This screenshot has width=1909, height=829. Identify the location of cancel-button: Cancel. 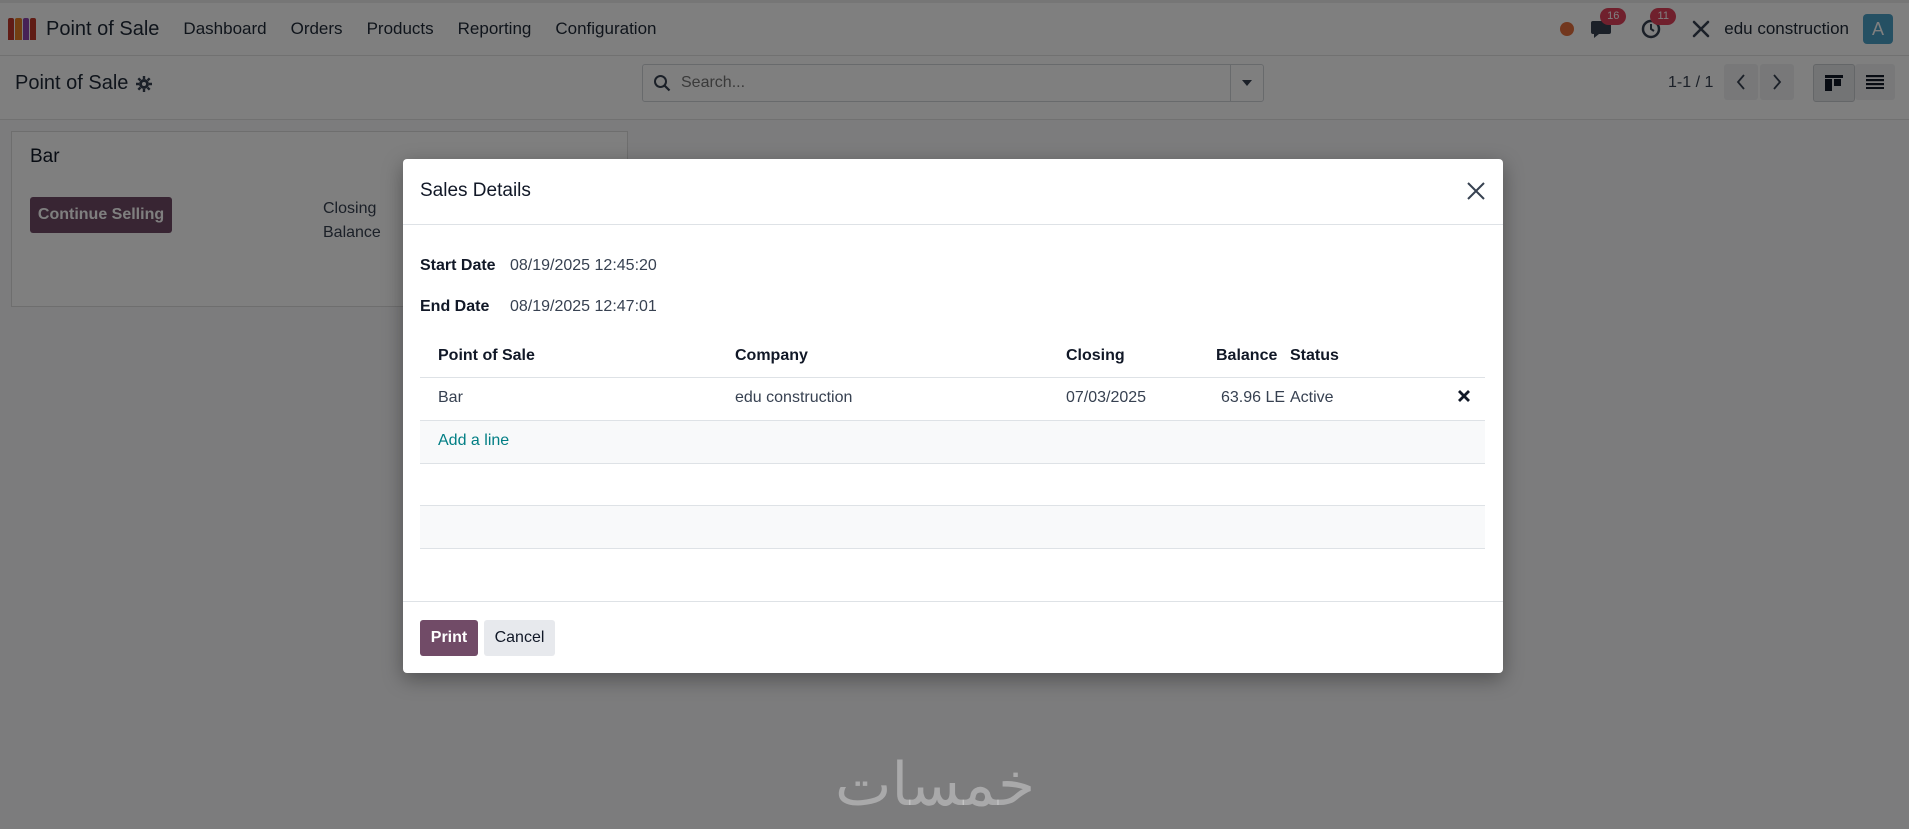
(519, 638).